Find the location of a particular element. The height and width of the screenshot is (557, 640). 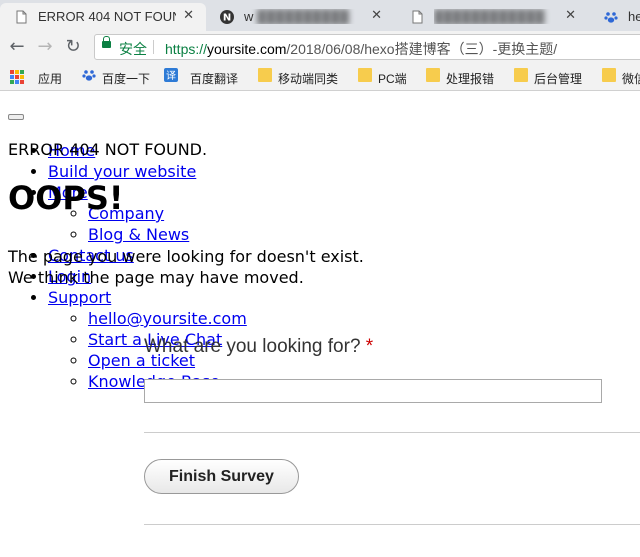

error-label: ERROR 404 NOT FOUND. is located at coordinates (108, 149).